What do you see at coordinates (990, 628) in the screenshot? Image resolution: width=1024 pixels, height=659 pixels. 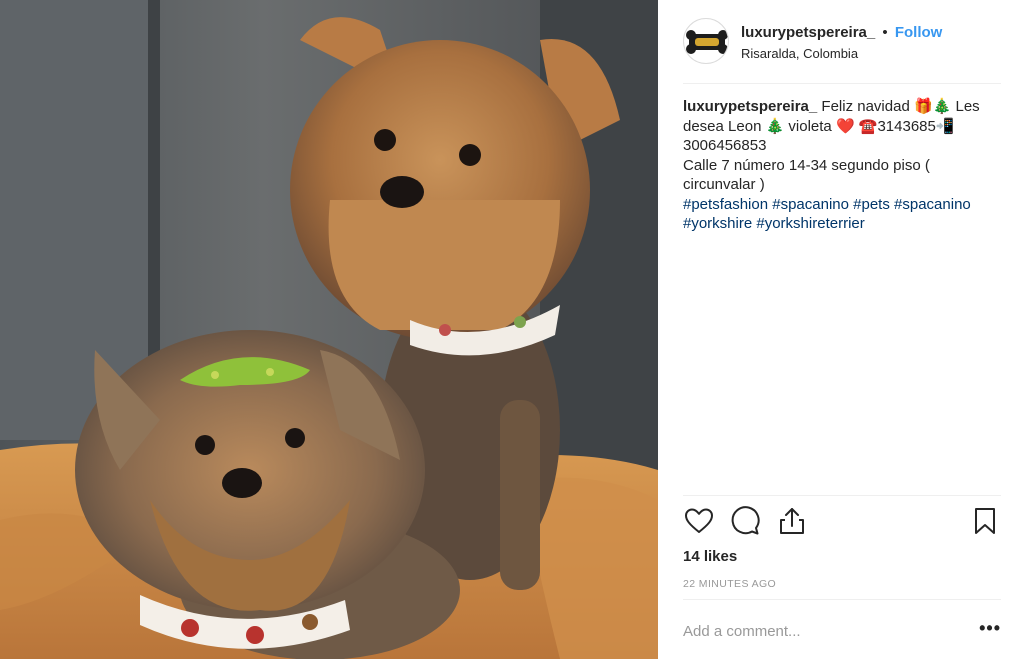 I see `more-options-button: •••` at bounding box center [990, 628].